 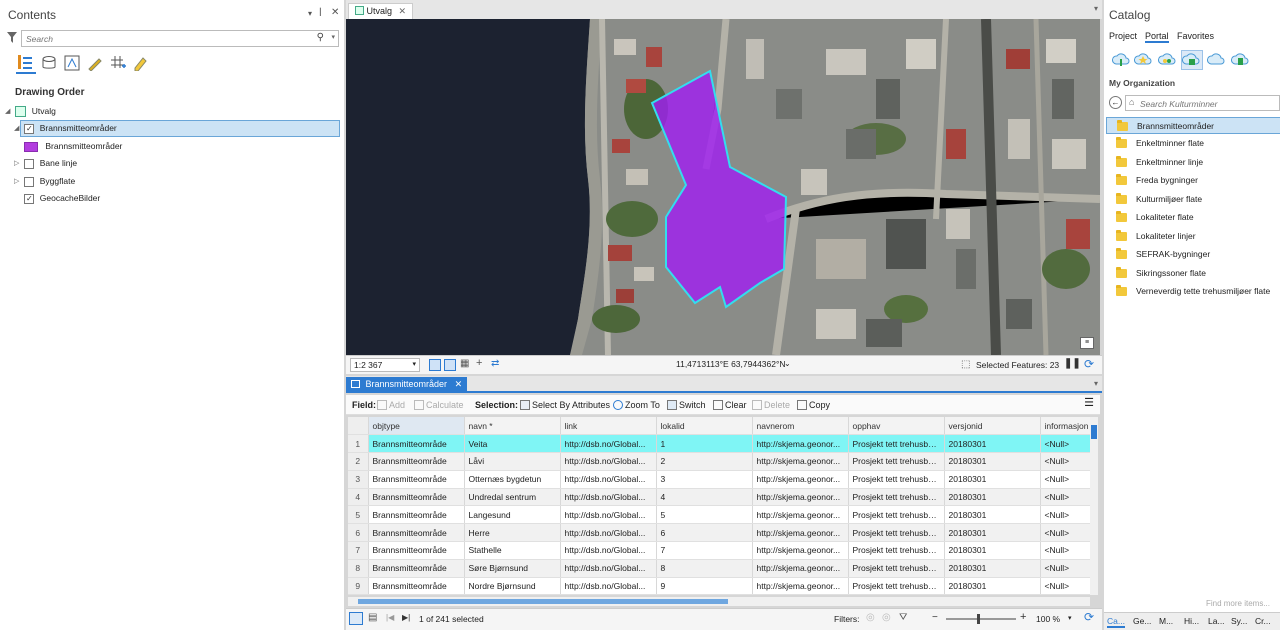 What do you see at coordinates (1072, 363) in the screenshot?
I see `pause-icon: ❚❚` at bounding box center [1072, 363].